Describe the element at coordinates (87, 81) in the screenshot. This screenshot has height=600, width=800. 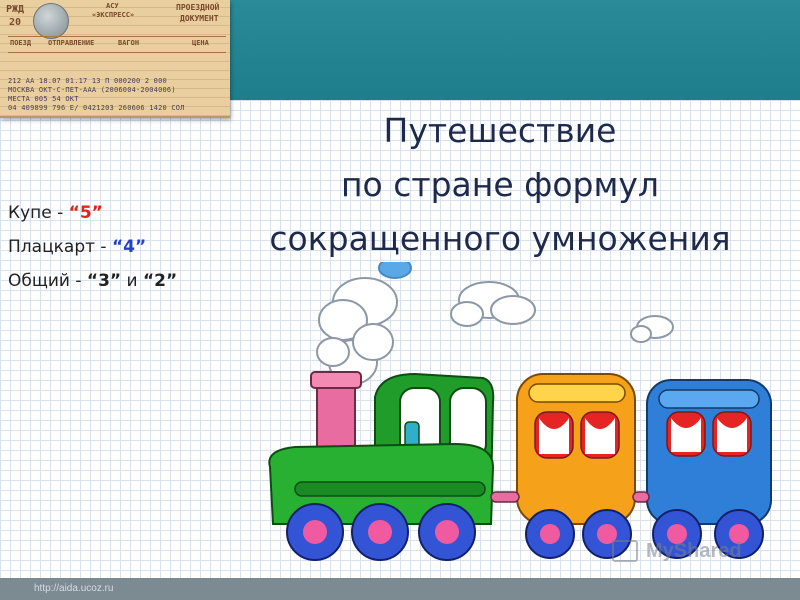
I see `ticket-print-line: 212 АА 18.07 01.17 13 П 000200 2 000` at that location.